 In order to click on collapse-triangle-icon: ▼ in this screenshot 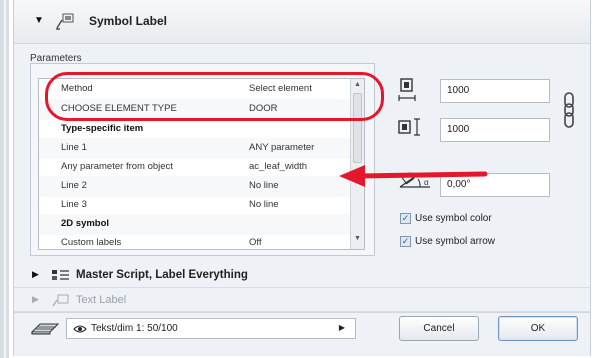, I will do `click(39, 20)`.